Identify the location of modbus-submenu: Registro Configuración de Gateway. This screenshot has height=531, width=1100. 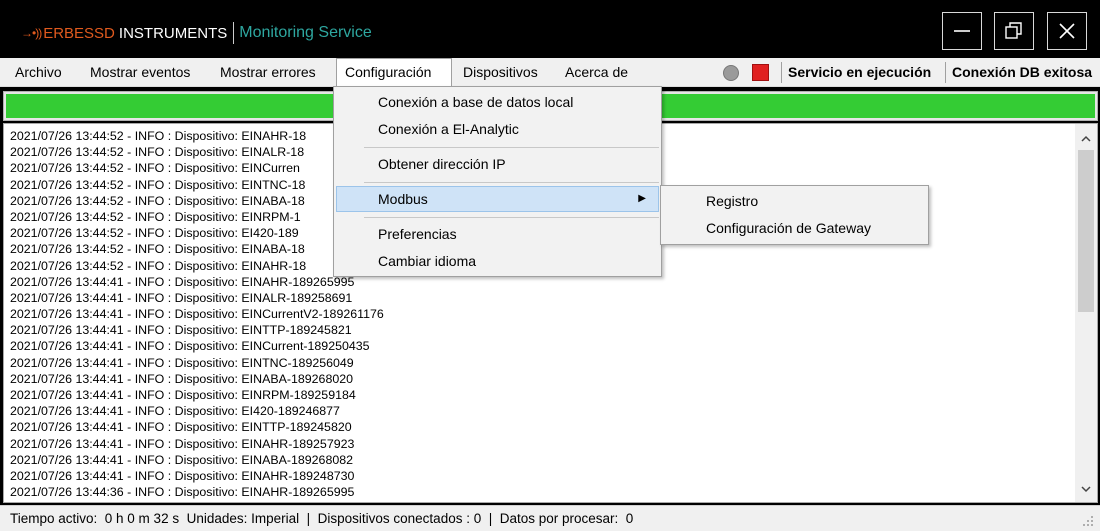
(794, 215).